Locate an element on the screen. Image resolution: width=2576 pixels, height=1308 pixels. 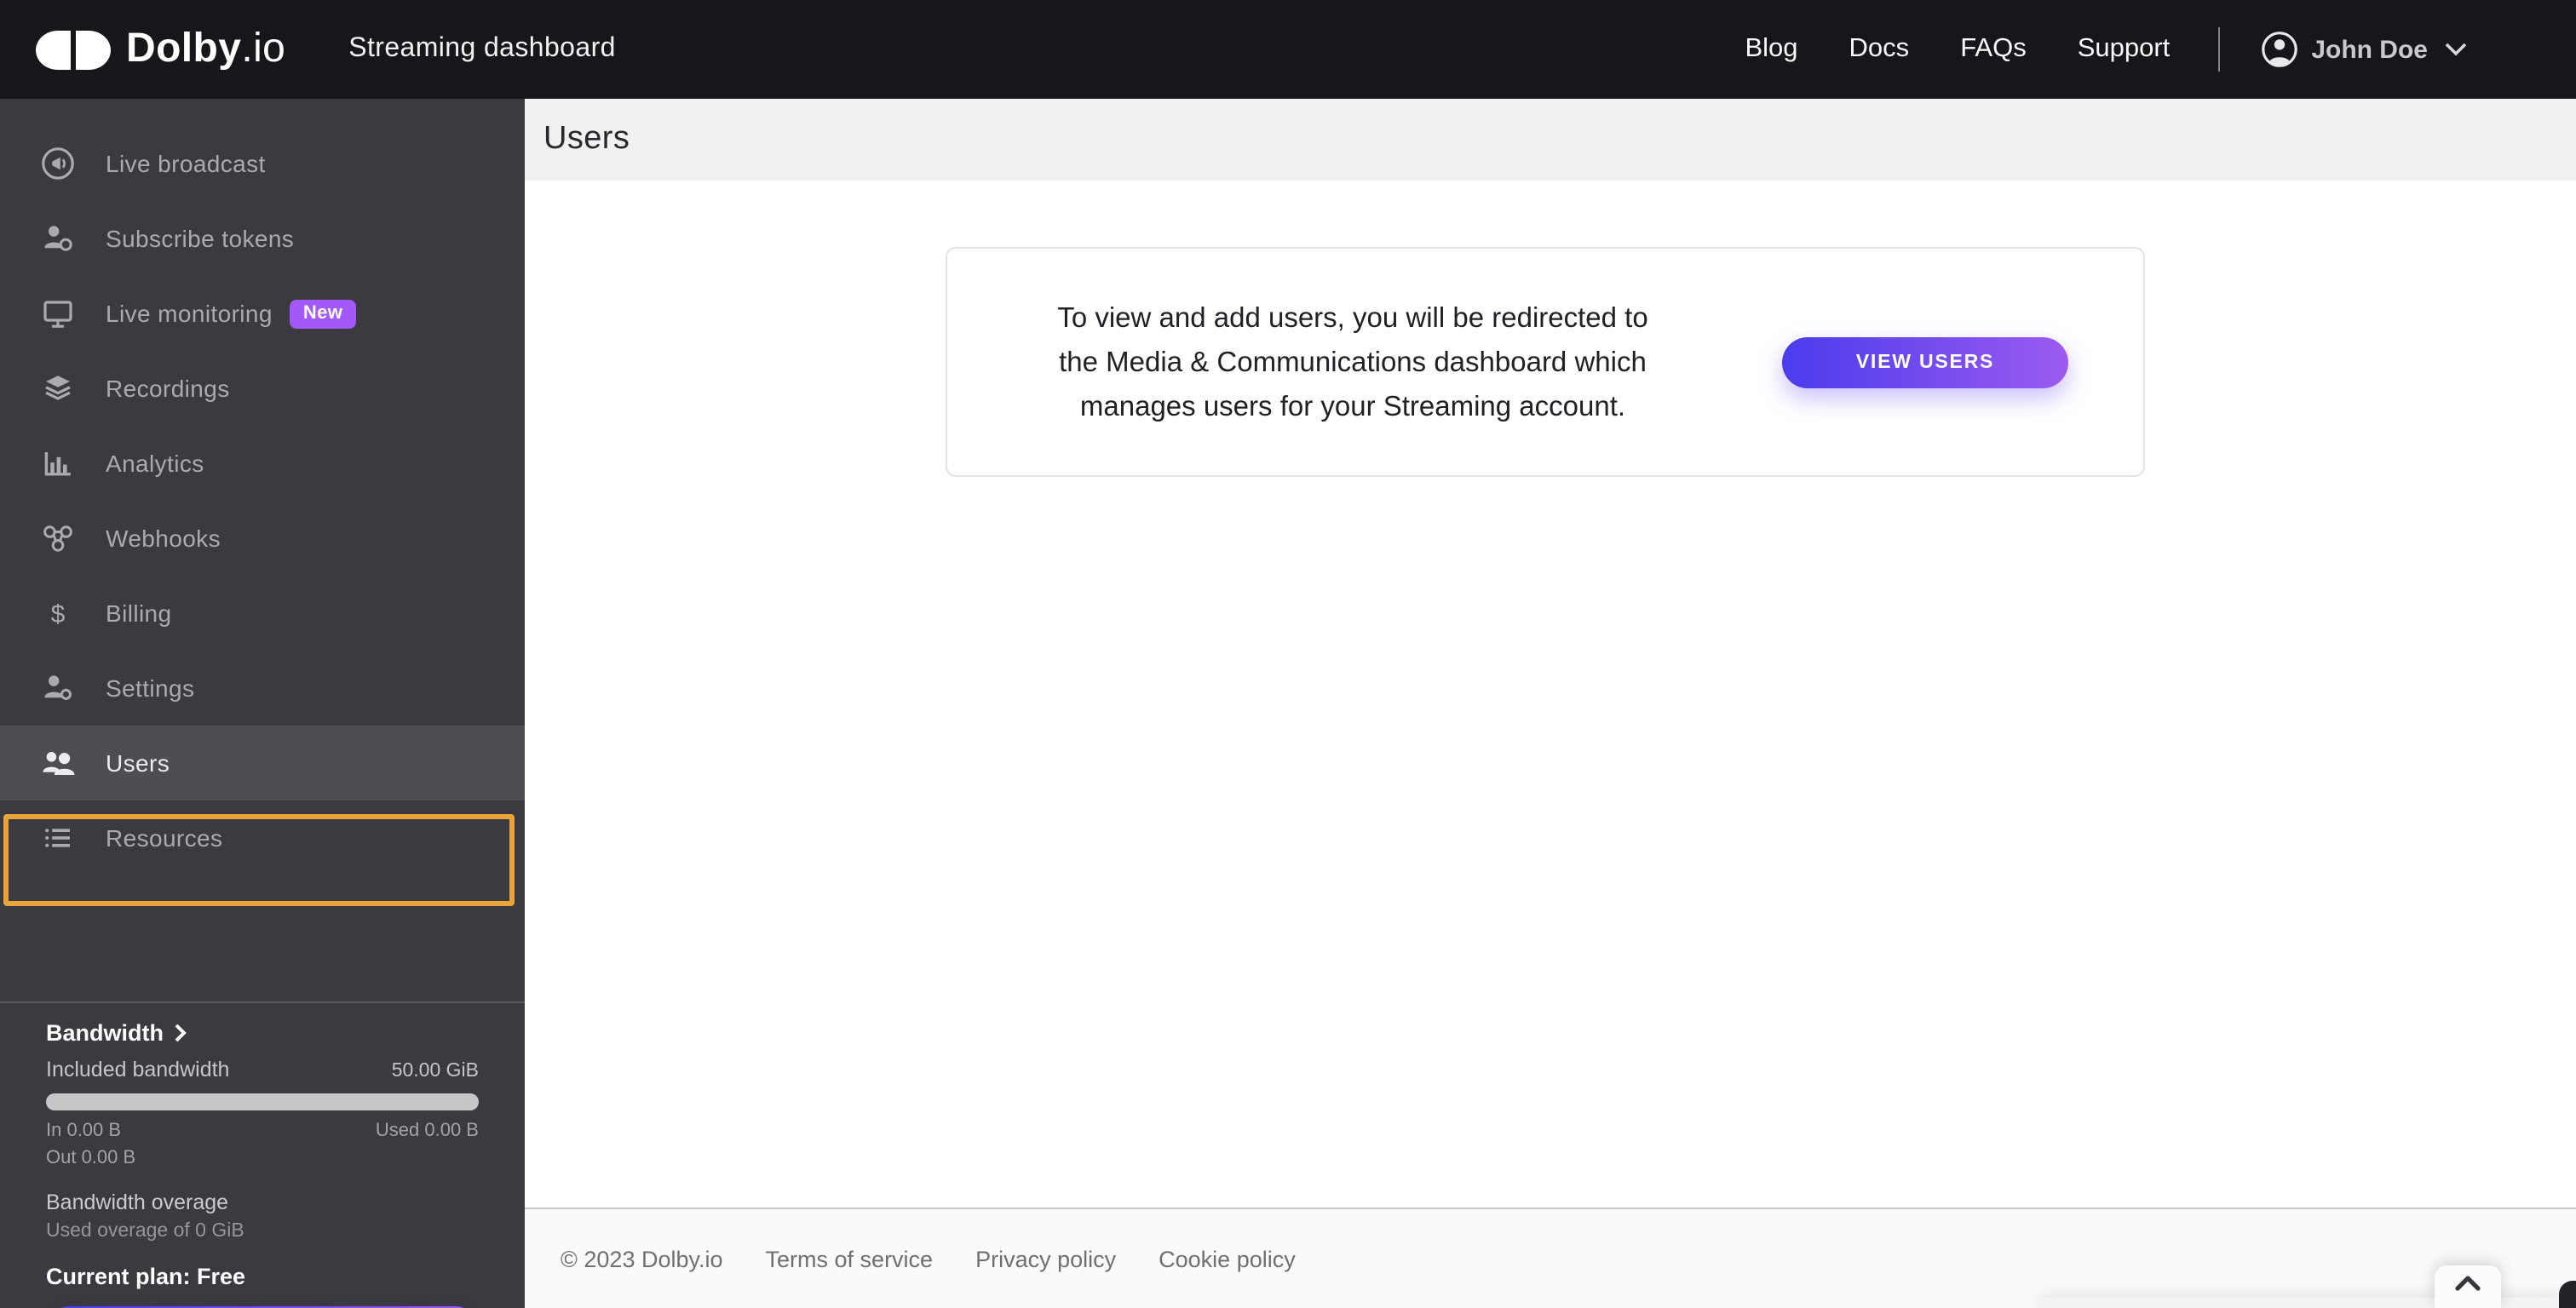
bandwidth-out-label: Out 0.00 B is located at coordinates (91, 1158).